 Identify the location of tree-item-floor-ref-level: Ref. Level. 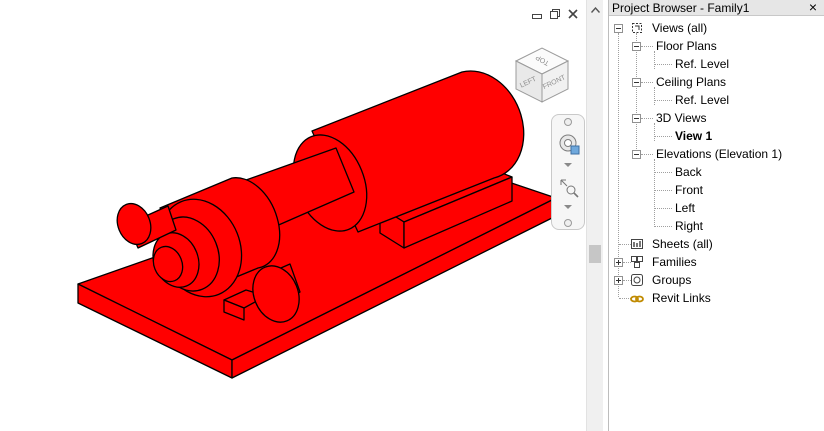
(702, 64).